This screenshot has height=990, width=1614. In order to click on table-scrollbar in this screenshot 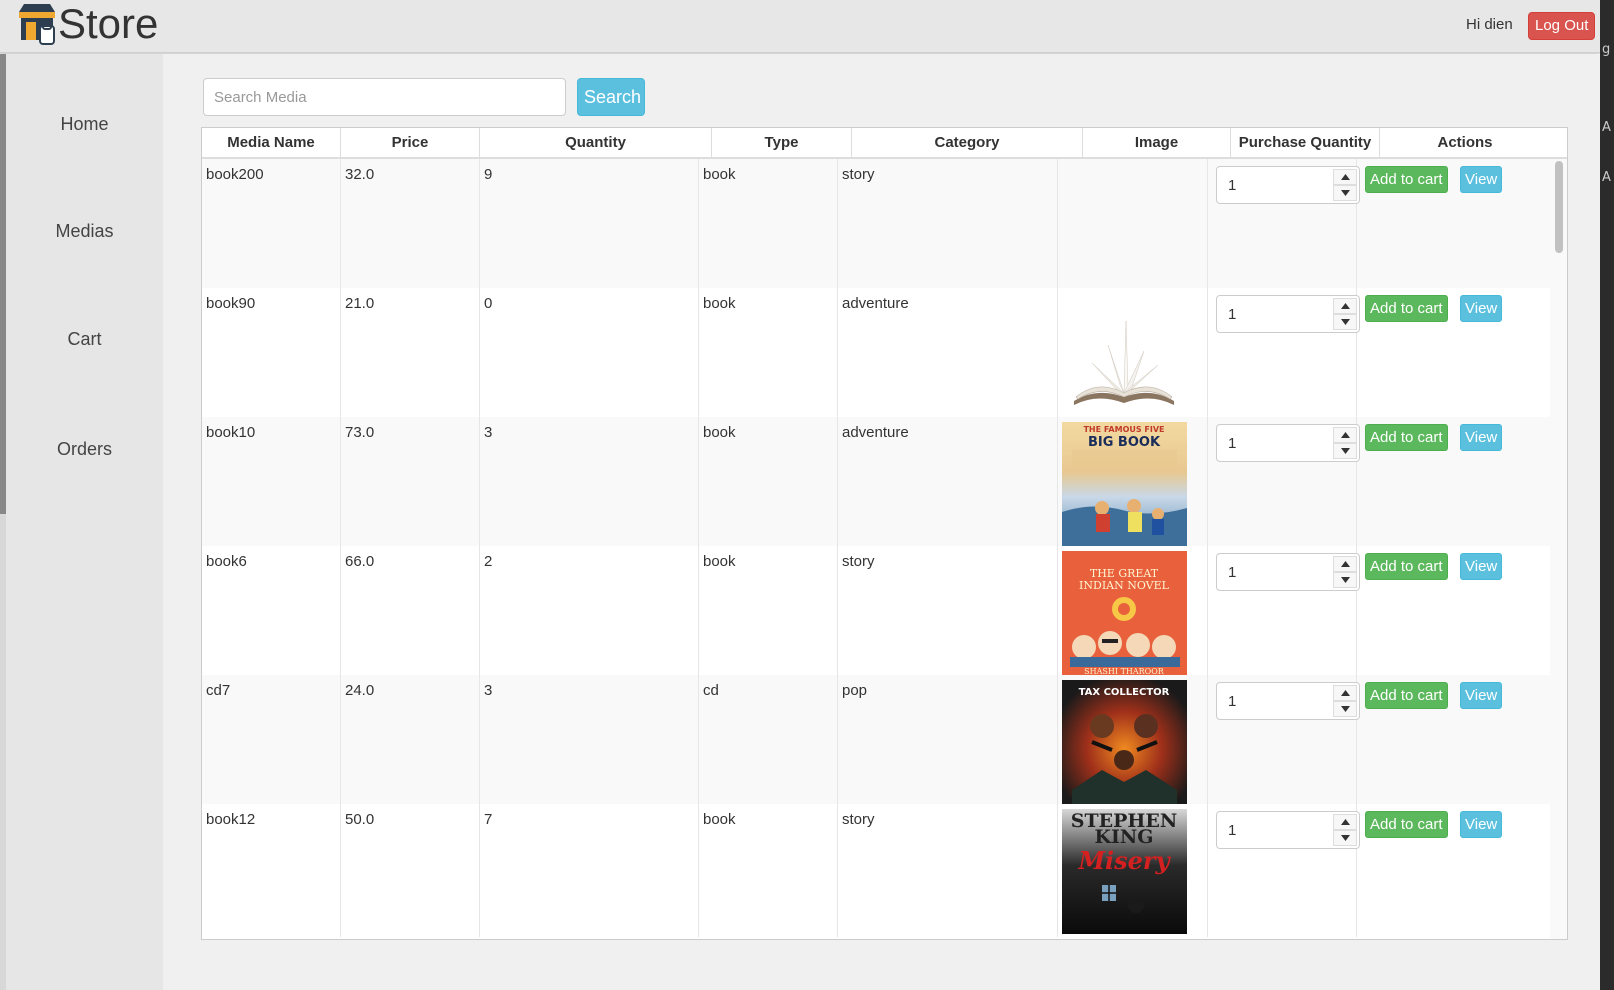, I will do `click(1558, 549)`.